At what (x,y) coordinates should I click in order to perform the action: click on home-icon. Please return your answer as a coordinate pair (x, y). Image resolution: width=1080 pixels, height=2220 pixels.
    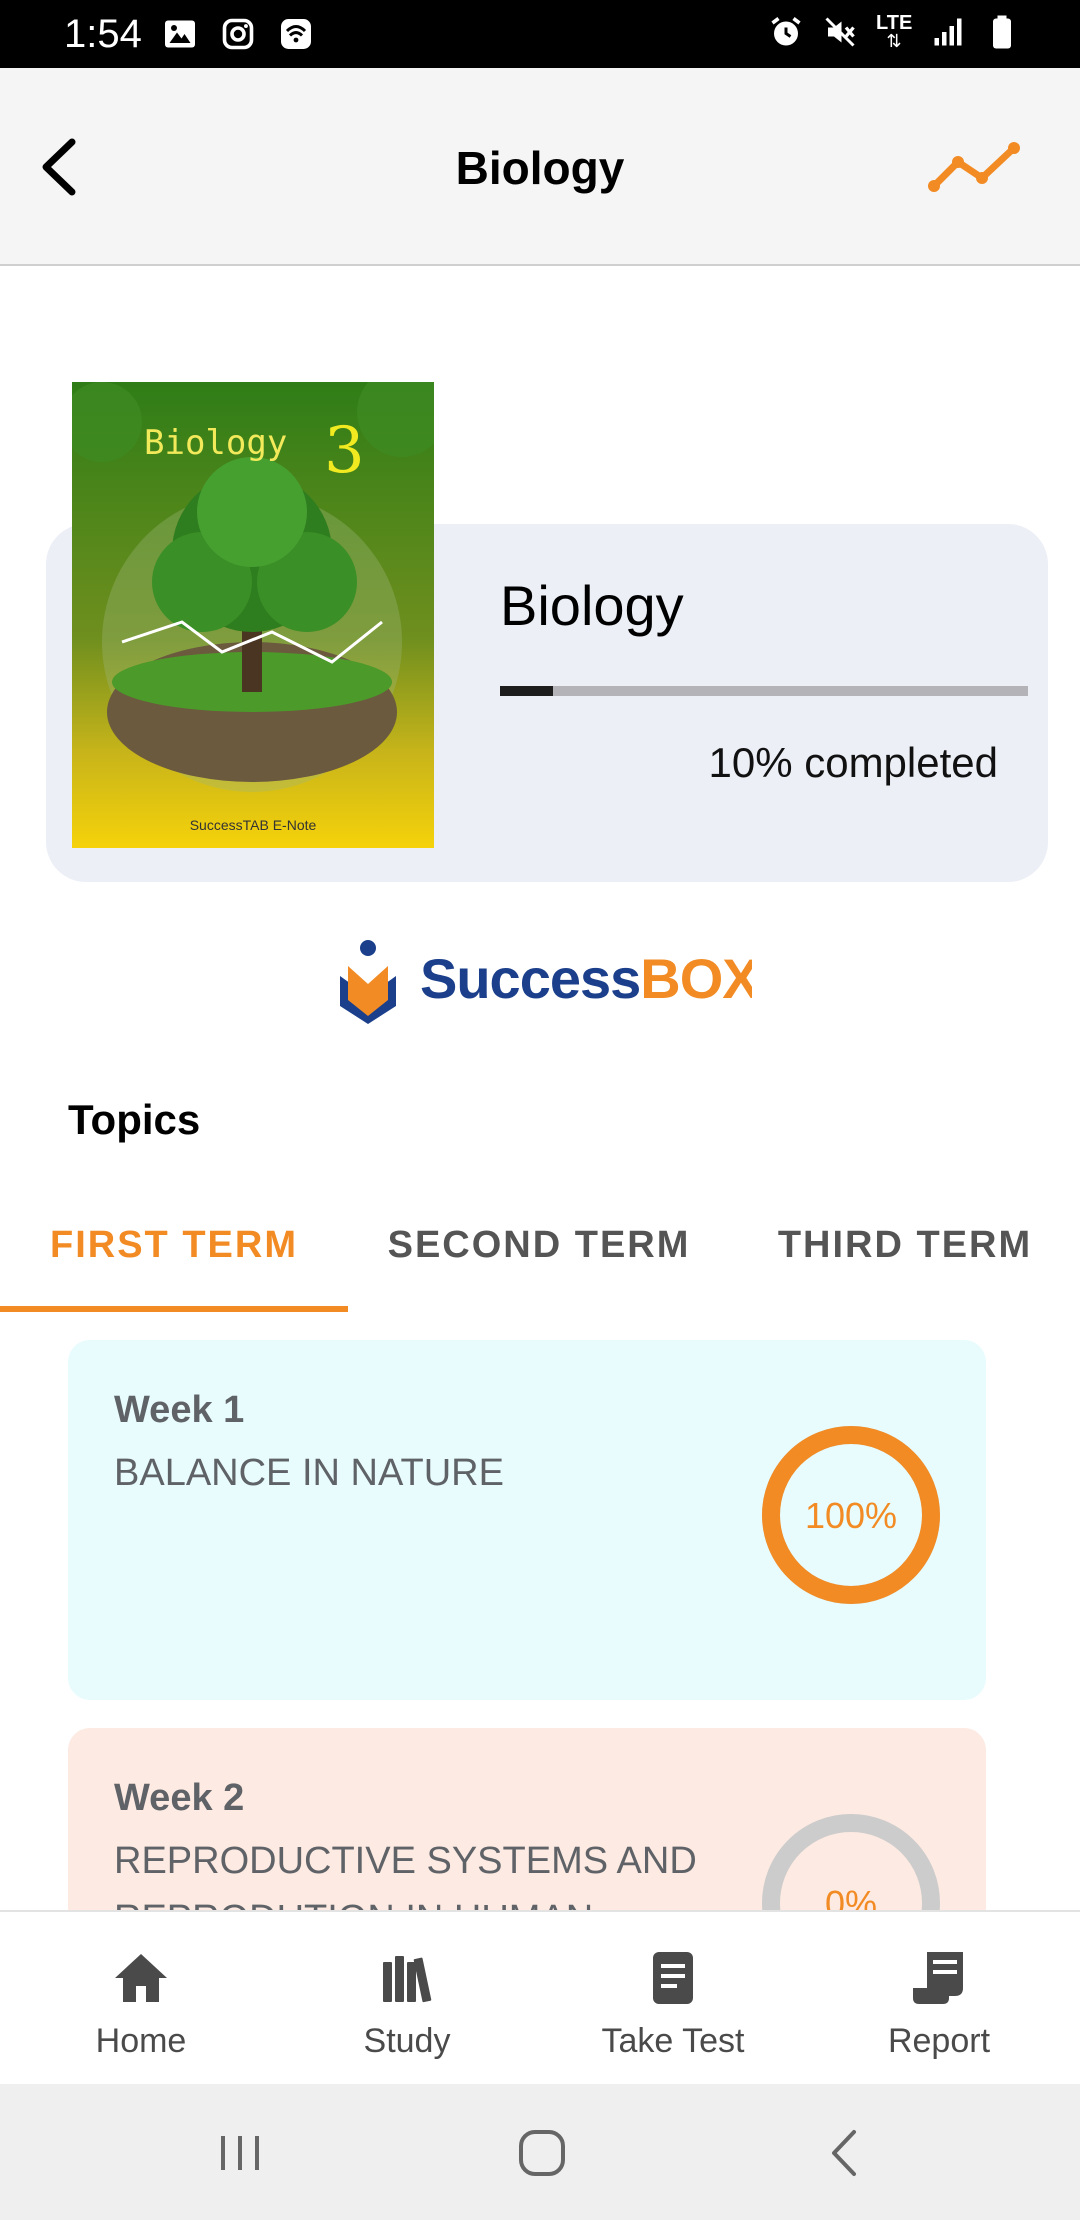
    Looking at the image, I should click on (141, 1978).